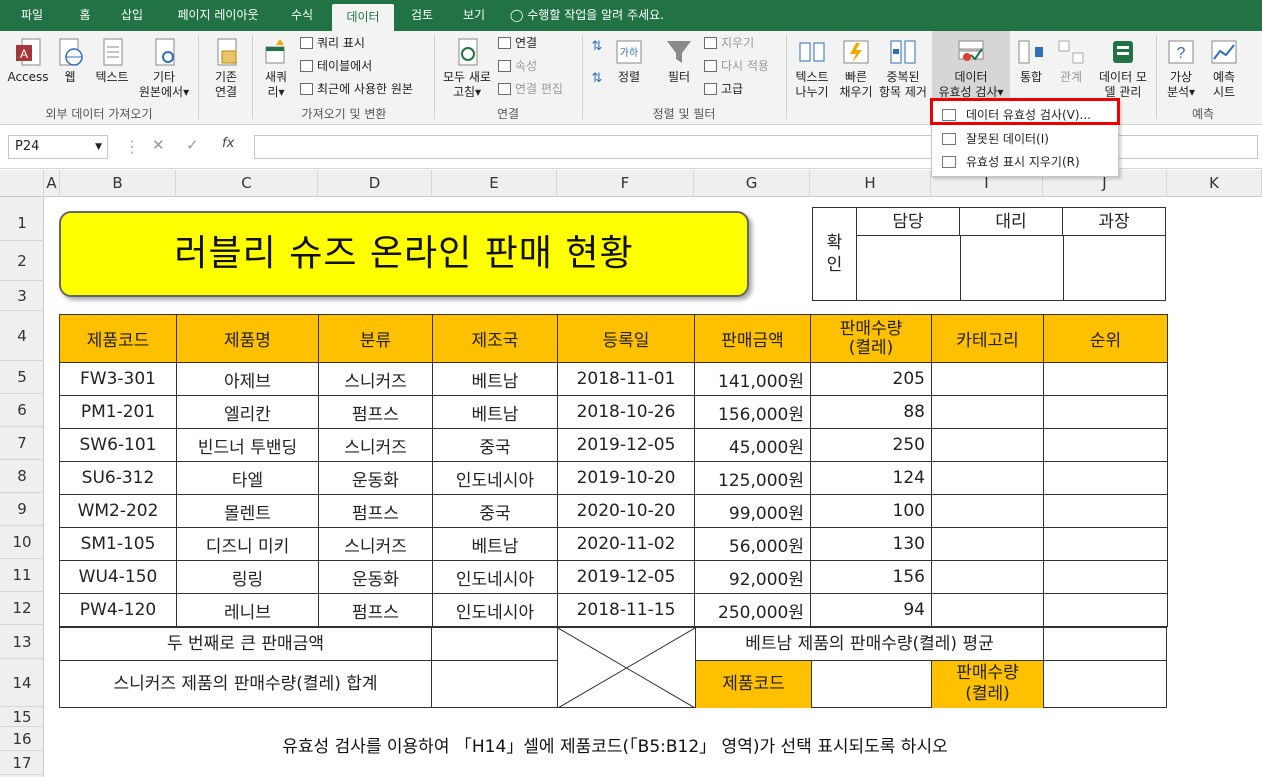 This screenshot has width=1262, height=777. Describe the element at coordinates (85, 15) in the screenshot. I see `tab-home: 홈` at that location.